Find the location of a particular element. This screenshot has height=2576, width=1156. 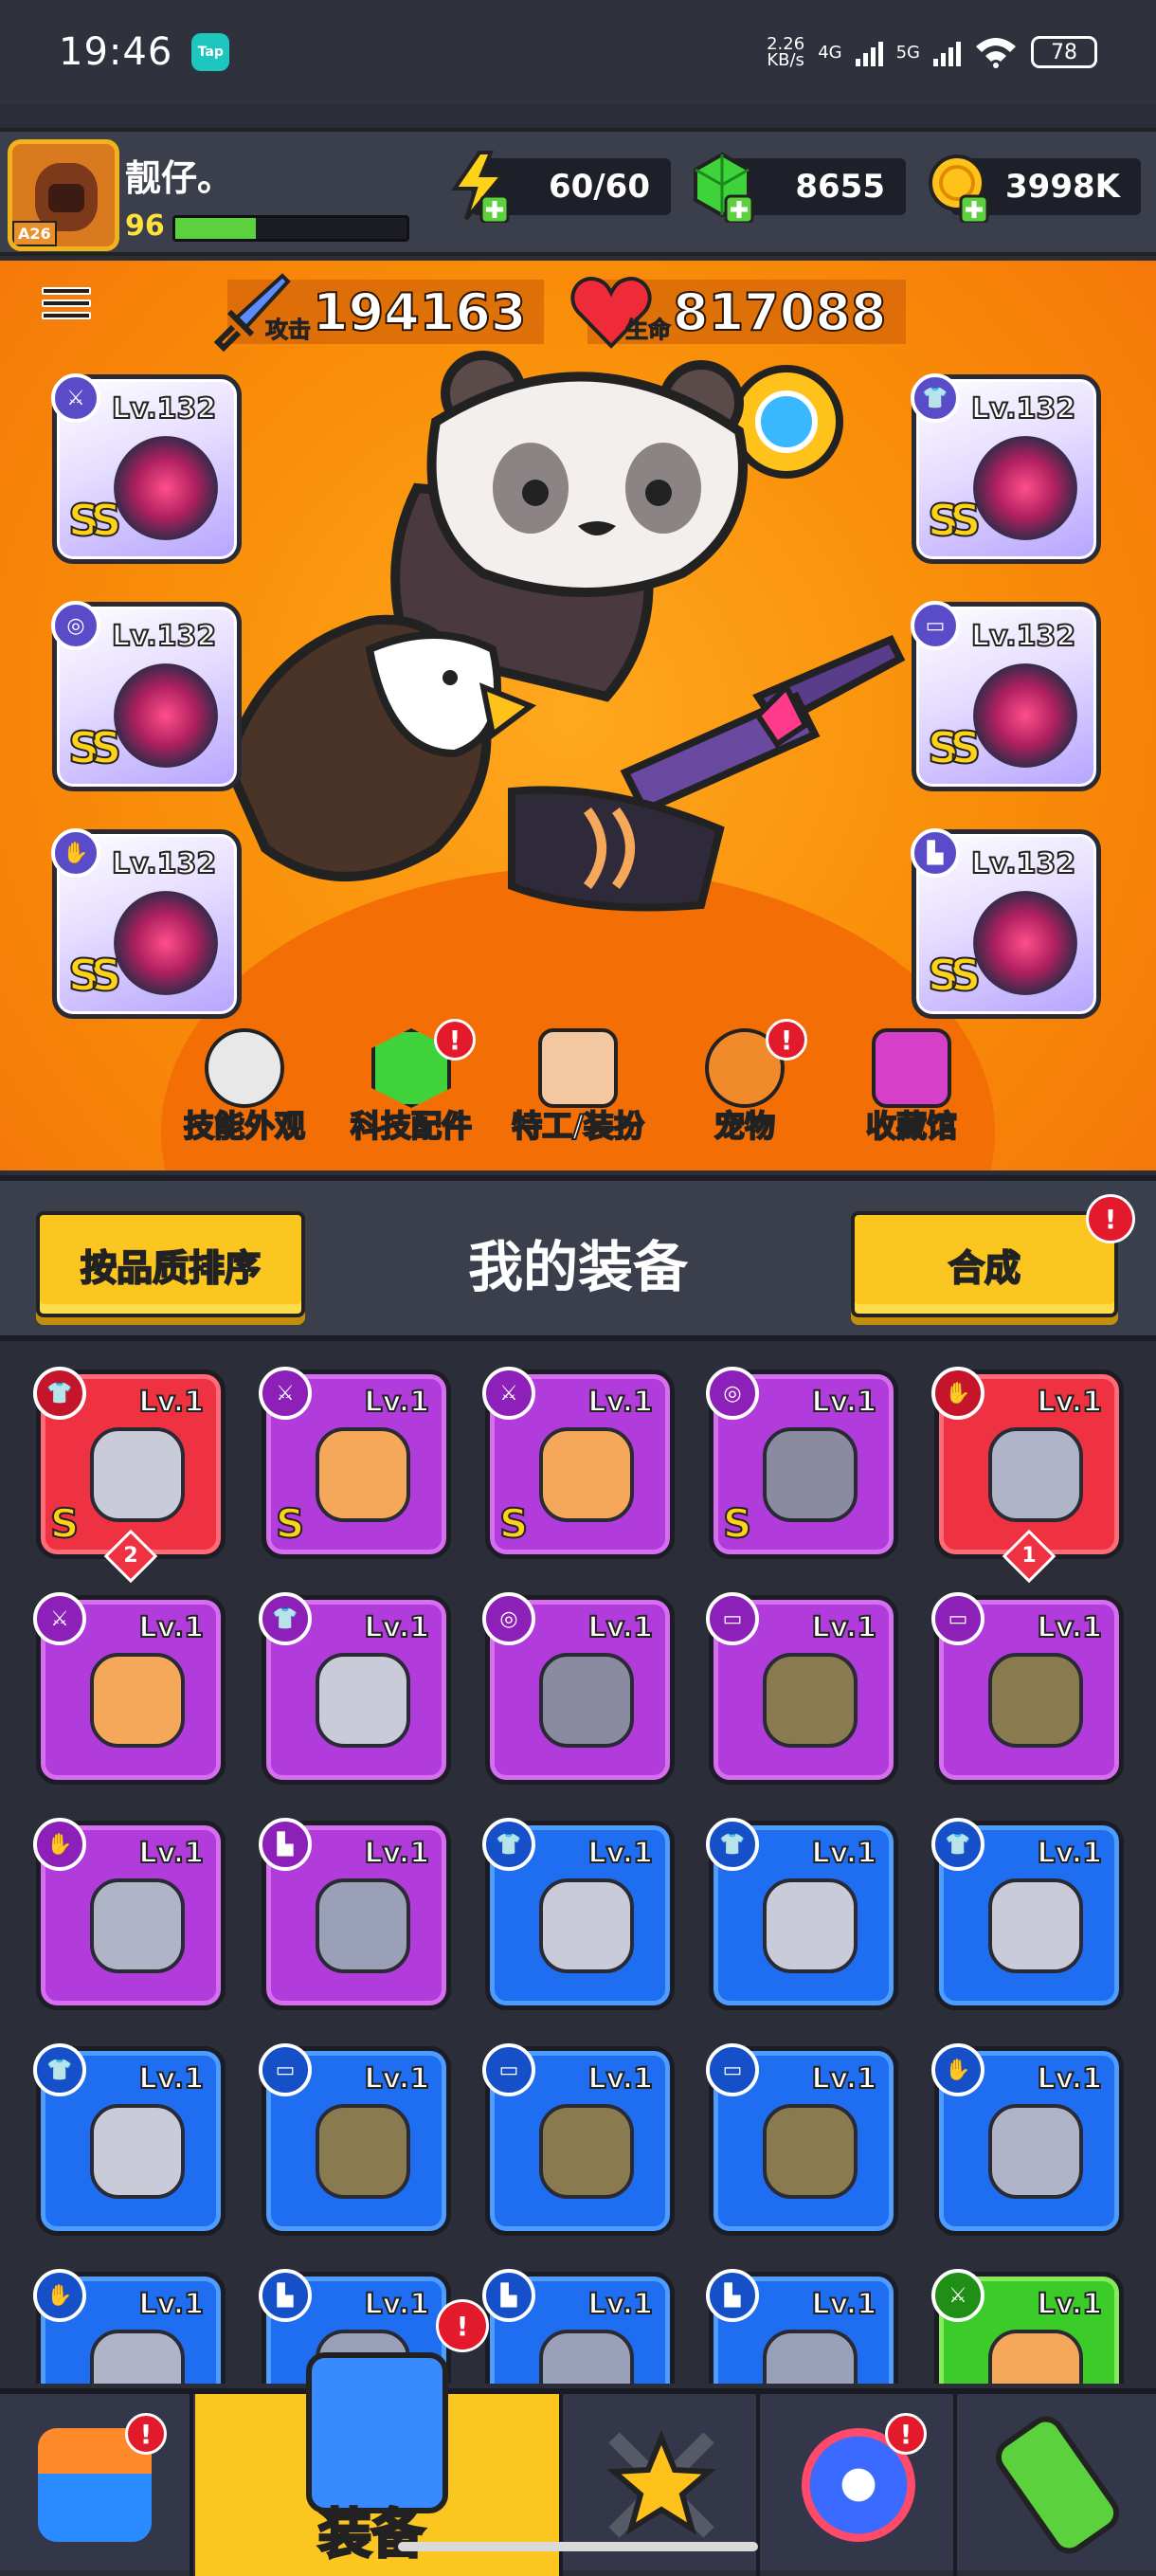

tab-agent-costume: 特工/装扮 is located at coordinates (578, 1094).